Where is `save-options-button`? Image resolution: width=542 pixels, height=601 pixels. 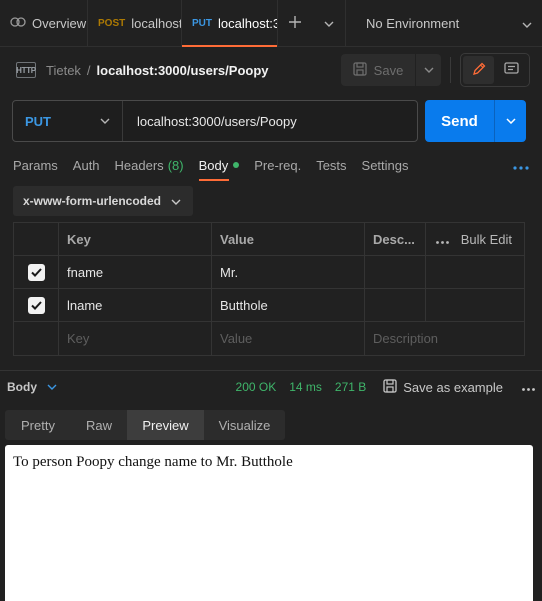
save-options-button is located at coordinates (428, 70).